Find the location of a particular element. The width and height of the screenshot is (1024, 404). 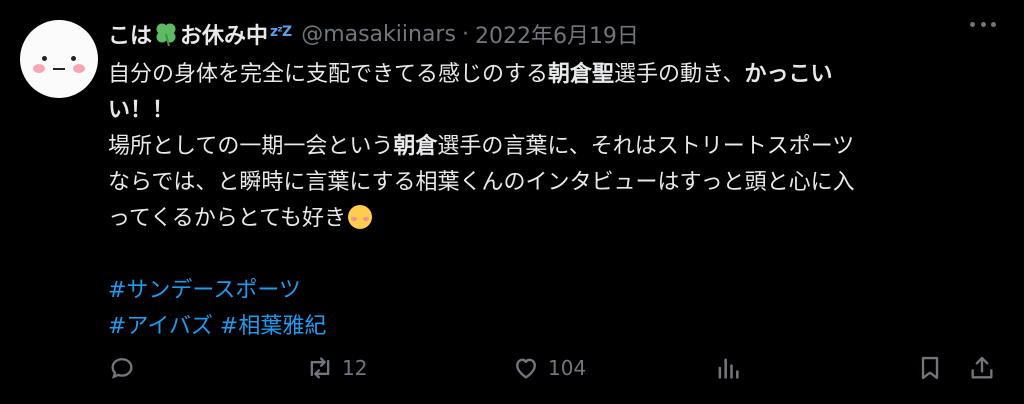

bookmark-icon is located at coordinates (930, 368).